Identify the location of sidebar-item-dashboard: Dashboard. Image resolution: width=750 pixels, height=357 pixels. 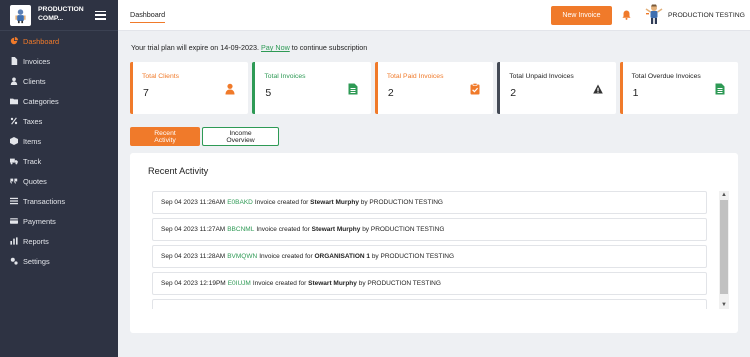
(59, 41).